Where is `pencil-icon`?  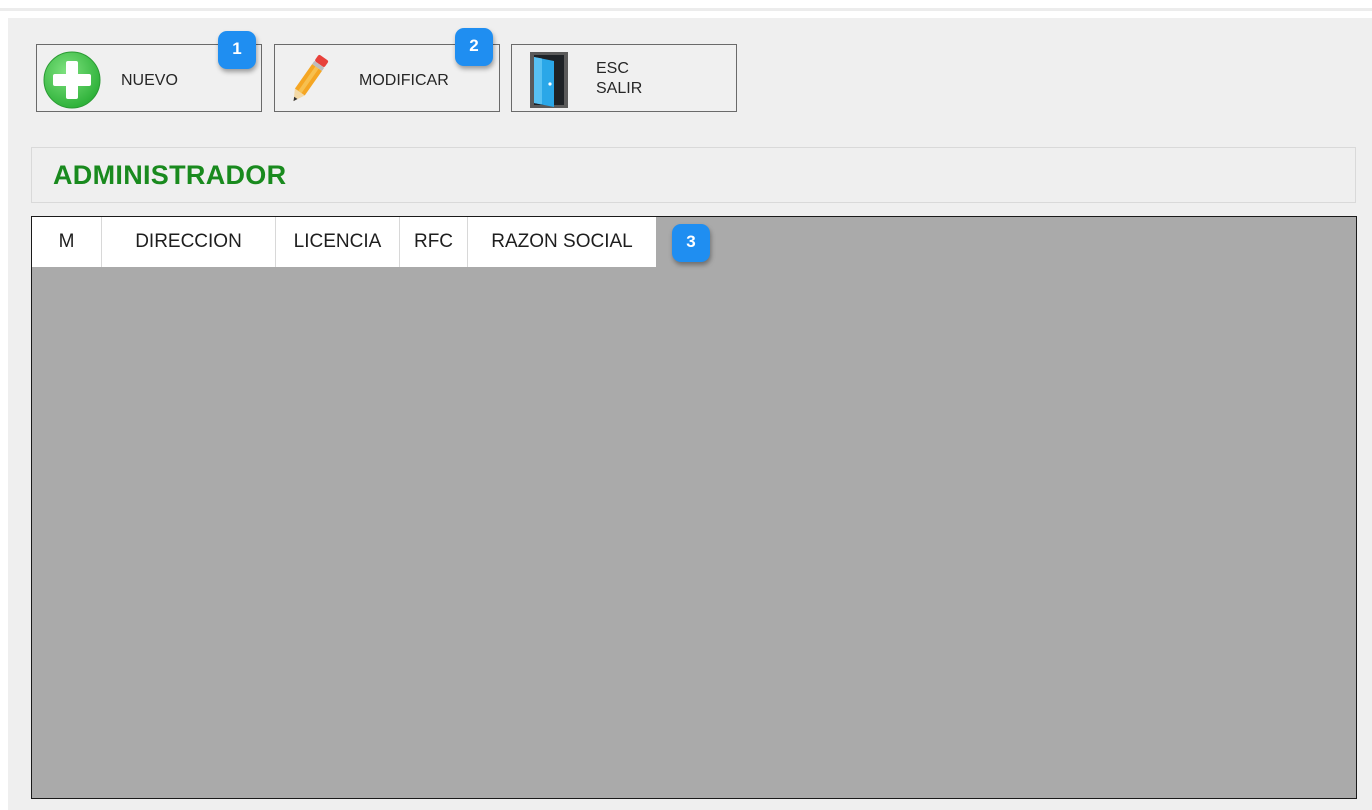
pencil-icon is located at coordinates (309, 81).